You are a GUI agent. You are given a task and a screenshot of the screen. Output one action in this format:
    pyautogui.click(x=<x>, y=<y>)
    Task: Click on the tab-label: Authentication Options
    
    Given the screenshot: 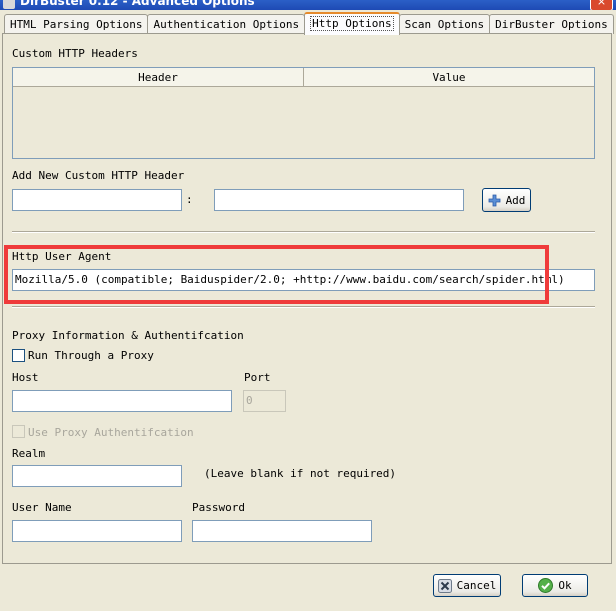 What is the action you would take?
    pyautogui.click(x=226, y=24)
    